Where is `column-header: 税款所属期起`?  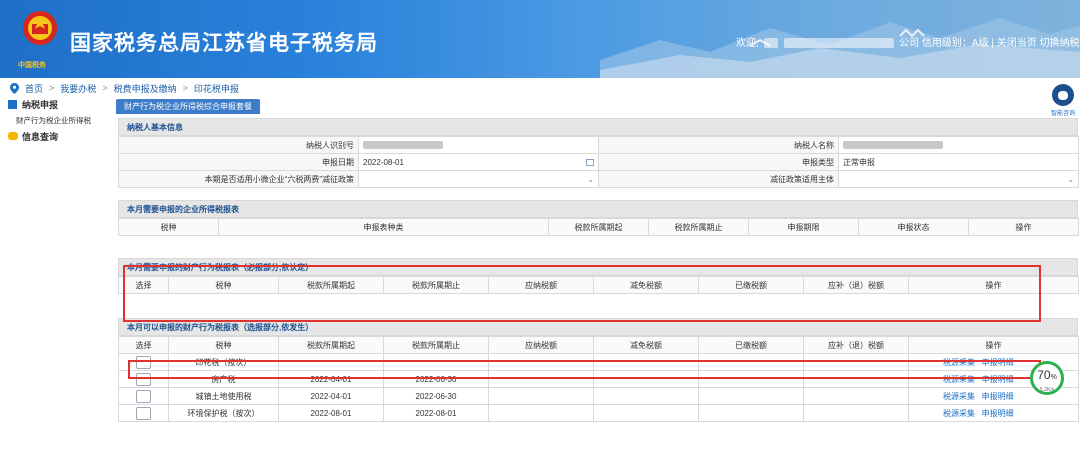
column-header: 税款所属期起 is located at coordinates (331, 345).